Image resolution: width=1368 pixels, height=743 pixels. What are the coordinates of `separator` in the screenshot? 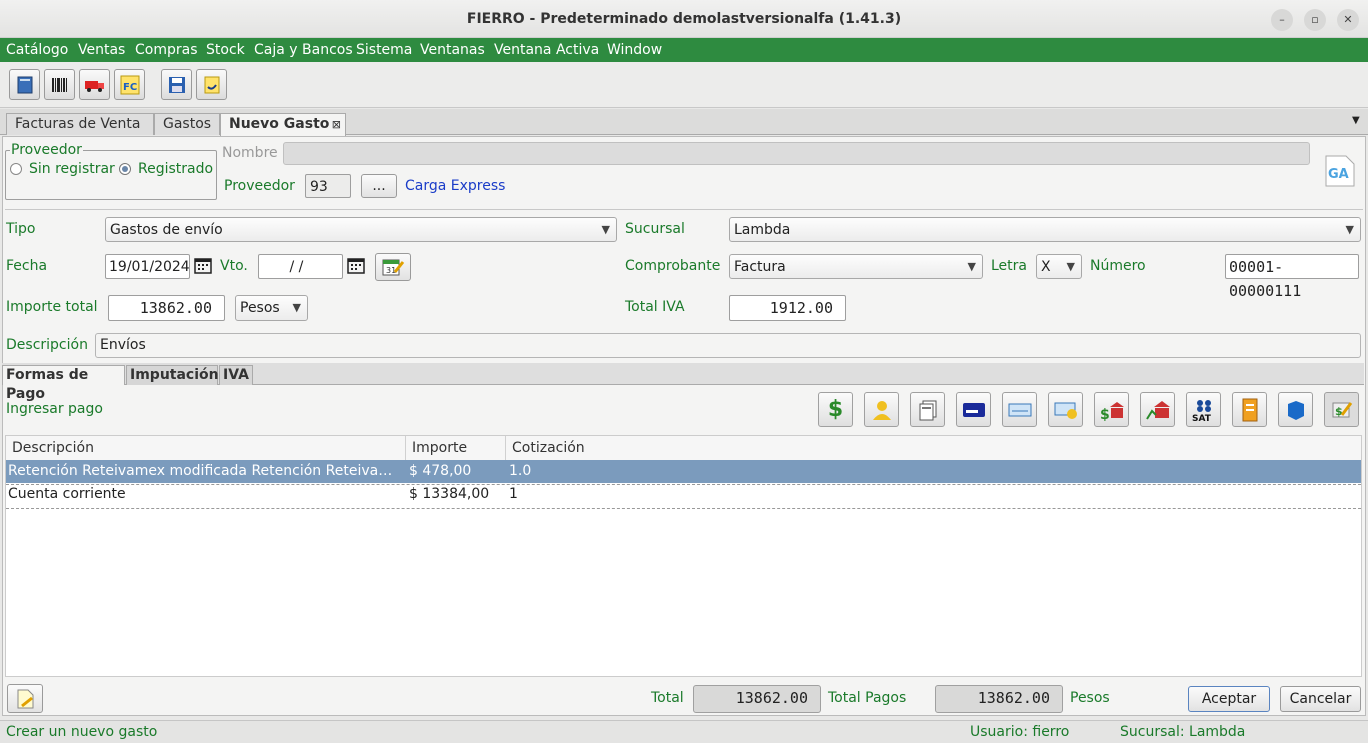 It's located at (684, 209).